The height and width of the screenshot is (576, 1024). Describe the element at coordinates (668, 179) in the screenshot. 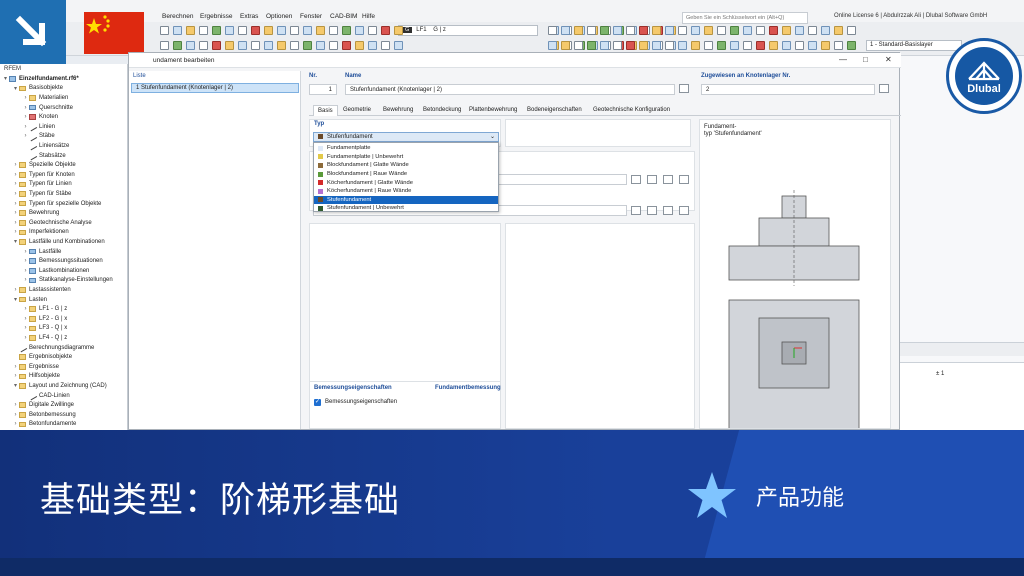

I see `edit-icon` at that location.